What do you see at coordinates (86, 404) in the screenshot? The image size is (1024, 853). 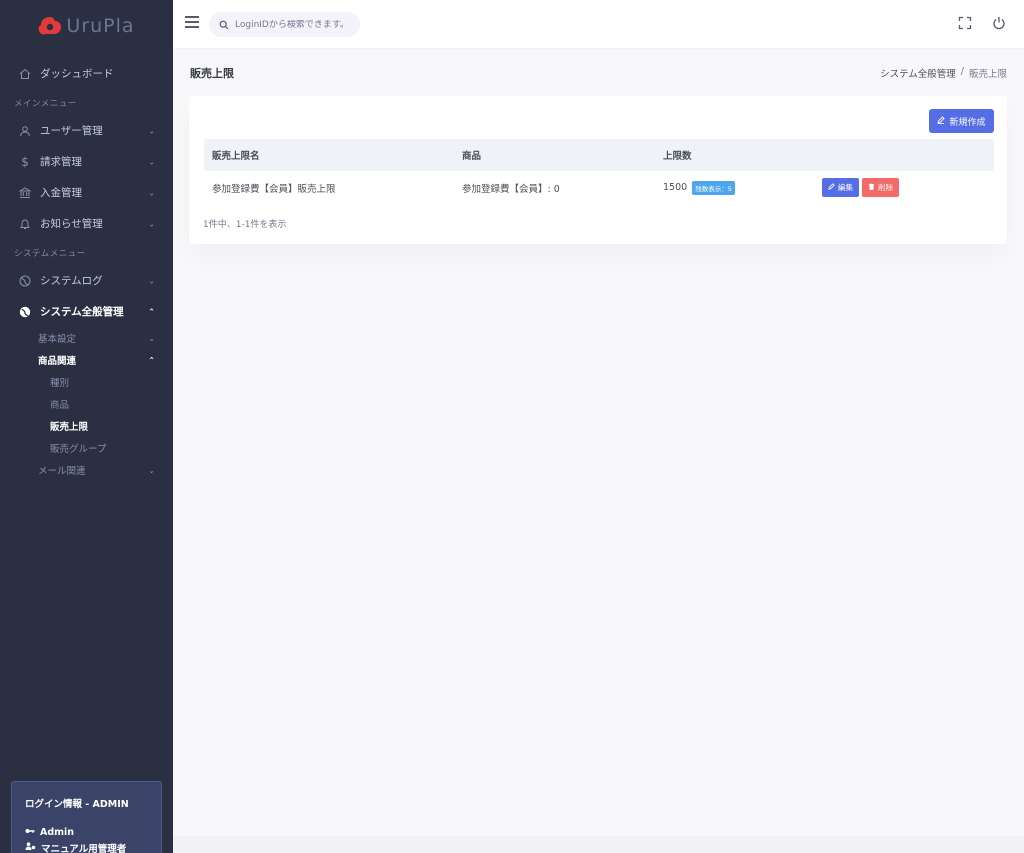 I see `sidebar-sub-product: 商品` at bounding box center [86, 404].